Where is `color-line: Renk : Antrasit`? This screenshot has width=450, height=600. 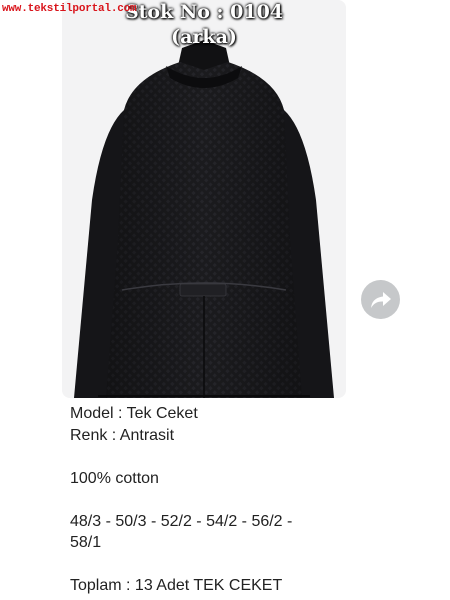
color-line: Renk : Antrasit is located at coordinates (122, 435).